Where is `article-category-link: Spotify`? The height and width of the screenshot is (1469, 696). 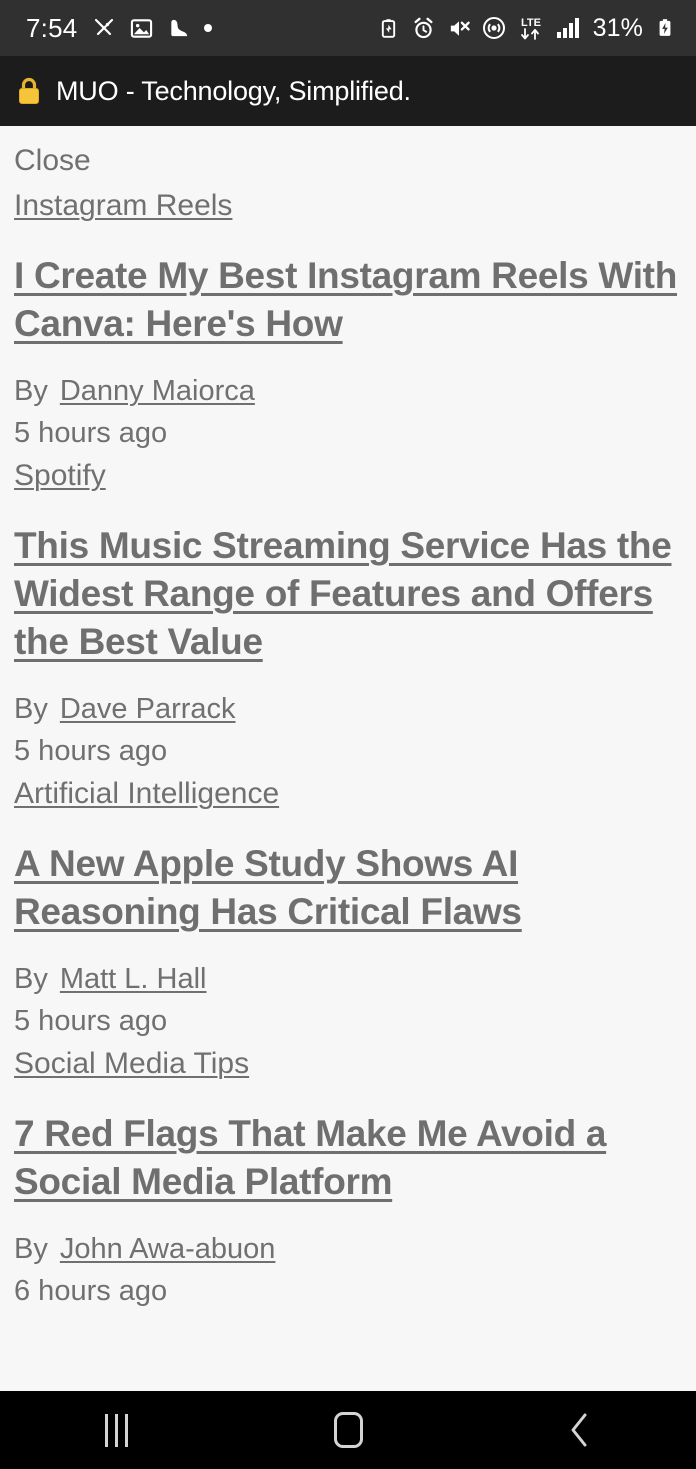
article-category-link: Spotify is located at coordinates (60, 476).